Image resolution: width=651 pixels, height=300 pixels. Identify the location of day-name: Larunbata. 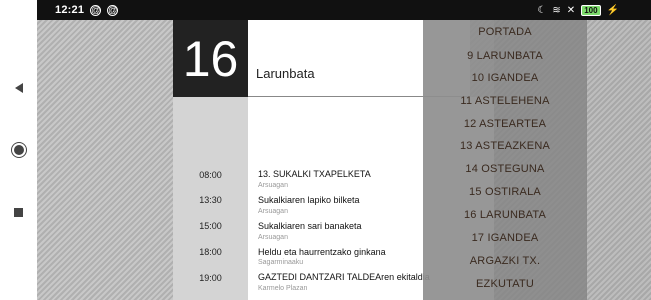
(285, 73).